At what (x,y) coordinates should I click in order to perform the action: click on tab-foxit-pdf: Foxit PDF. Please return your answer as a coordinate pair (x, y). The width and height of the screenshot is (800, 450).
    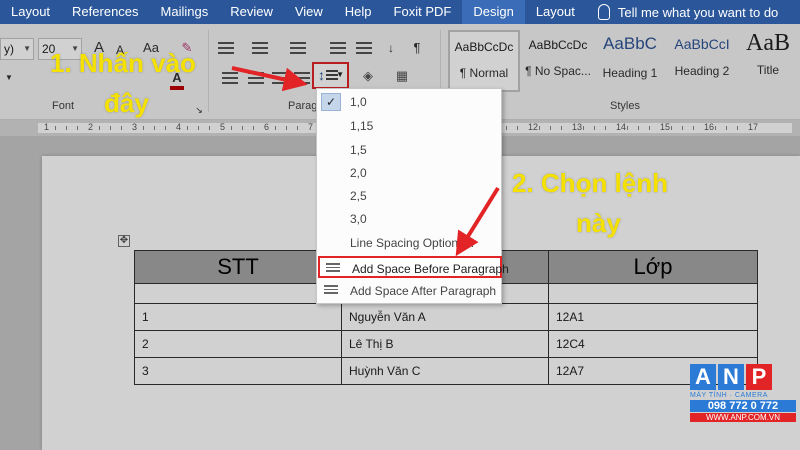
    Looking at the image, I should click on (423, 12).